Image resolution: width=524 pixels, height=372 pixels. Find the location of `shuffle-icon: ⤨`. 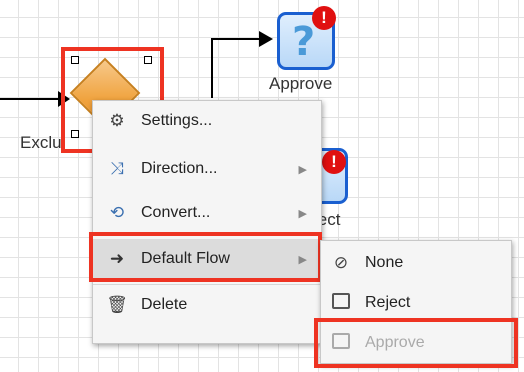

shuffle-icon: ⤨ is located at coordinates (117, 168).